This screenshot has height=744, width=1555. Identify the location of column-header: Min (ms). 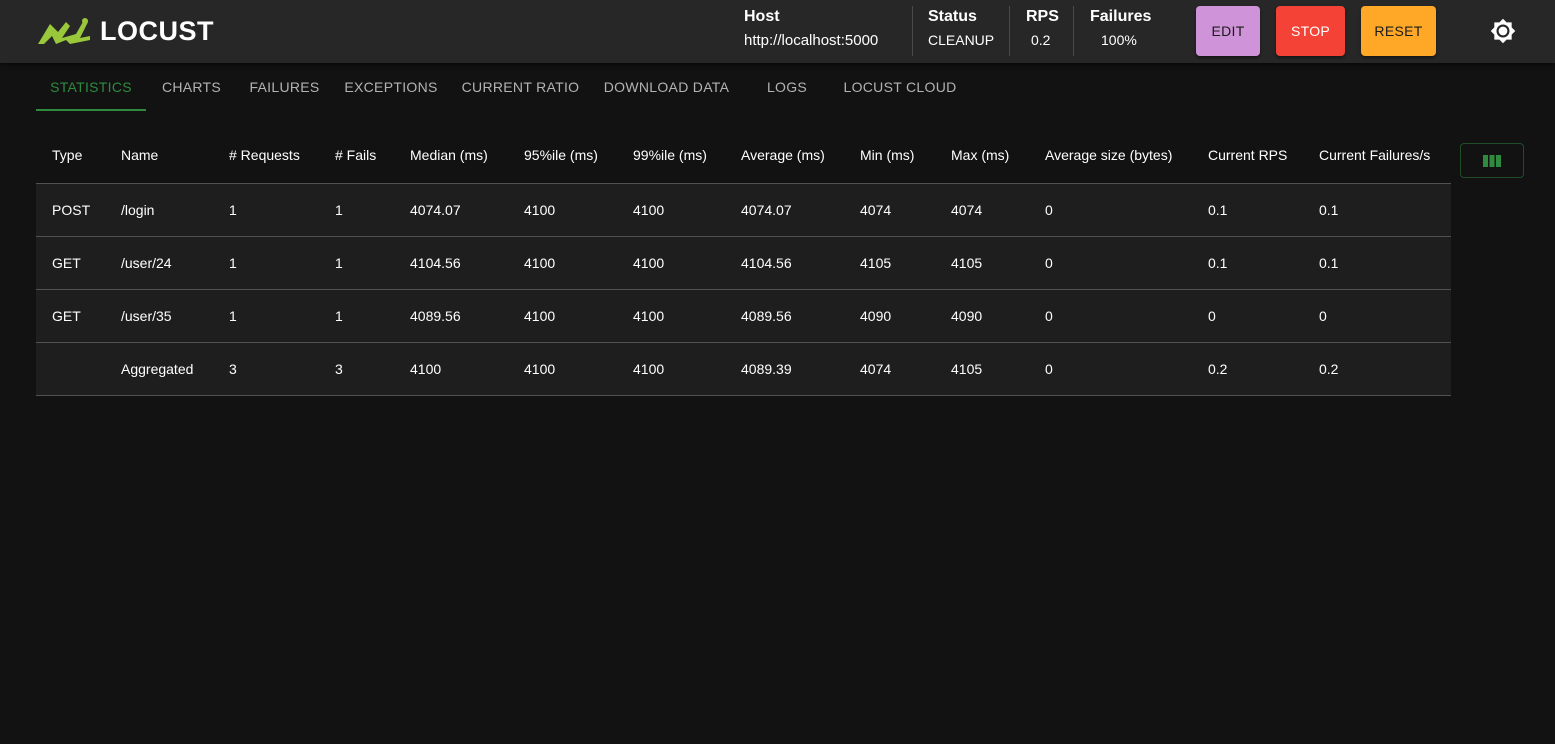
(889, 155).